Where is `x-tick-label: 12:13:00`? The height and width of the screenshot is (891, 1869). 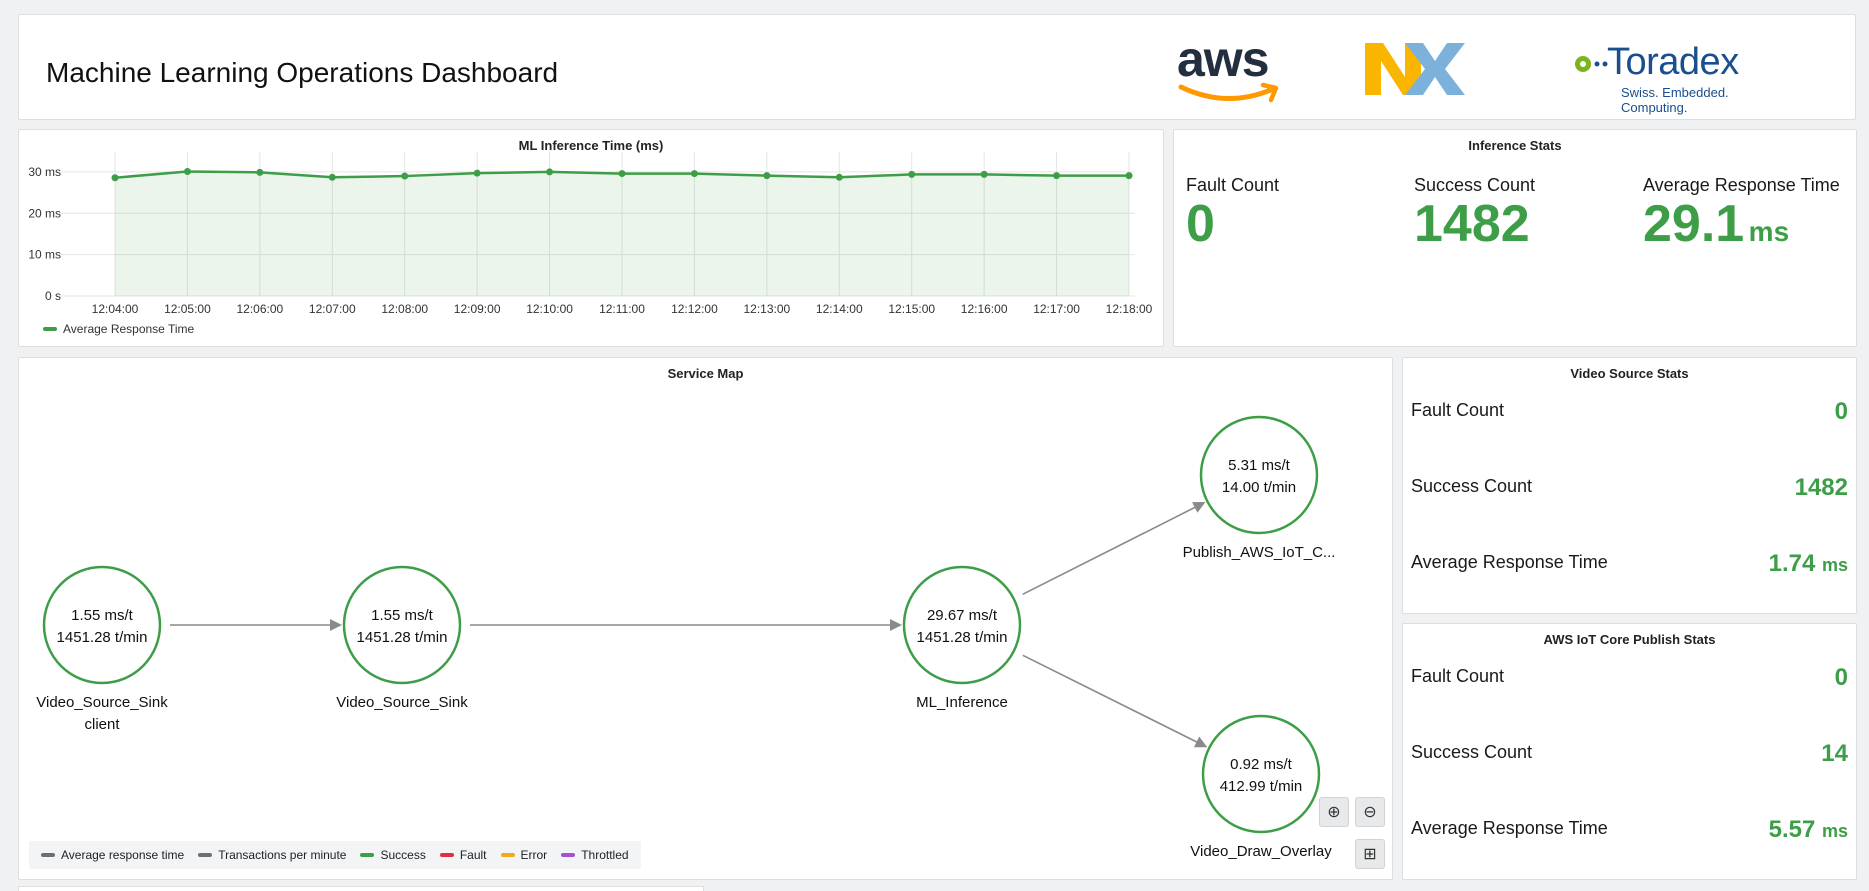 x-tick-label: 12:13:00 is located at coordinates (766, 309).